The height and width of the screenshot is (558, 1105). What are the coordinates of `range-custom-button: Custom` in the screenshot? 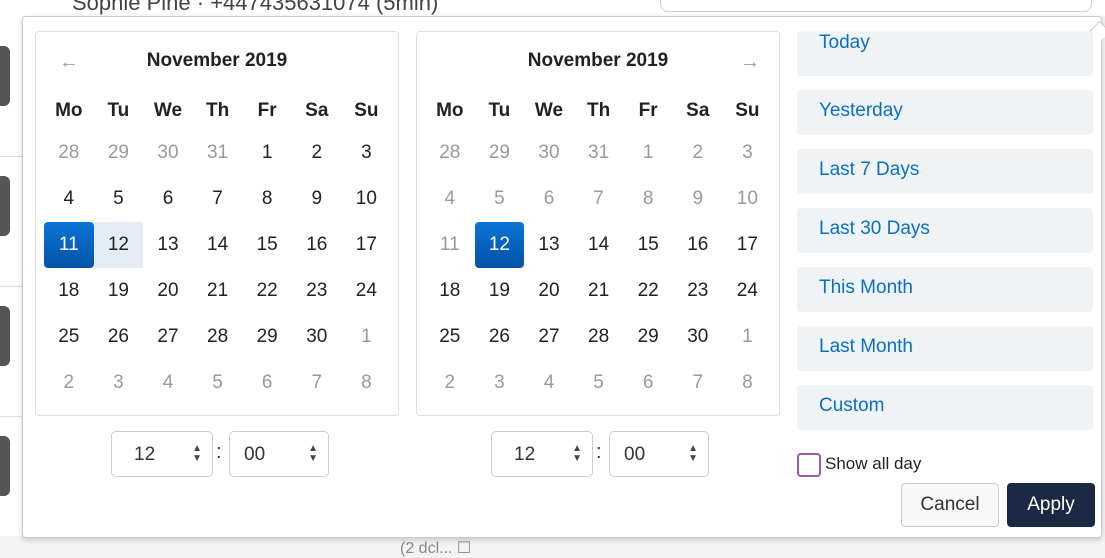 It's located at (945, 407).